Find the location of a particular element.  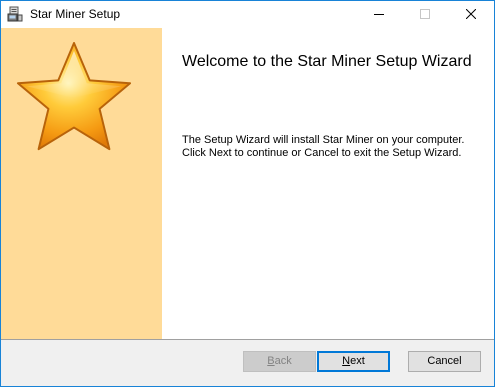

close-button is located at coordinates (471, 14).